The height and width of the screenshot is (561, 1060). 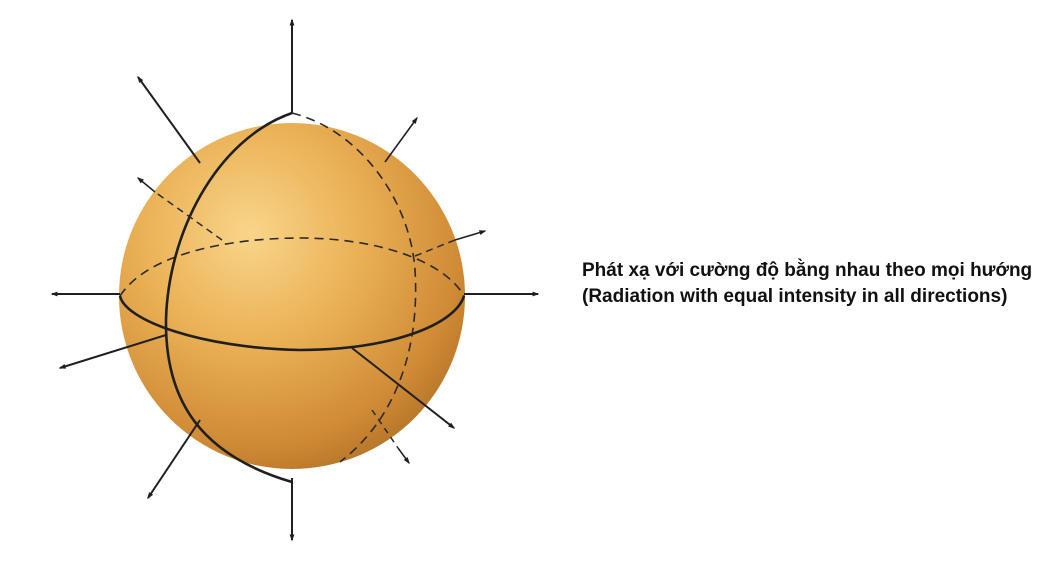 What do you see at coordinates (146, 185) in the screenshot?
I see `arrow-back-upper-left-tip` at bounding box center [146, 185].